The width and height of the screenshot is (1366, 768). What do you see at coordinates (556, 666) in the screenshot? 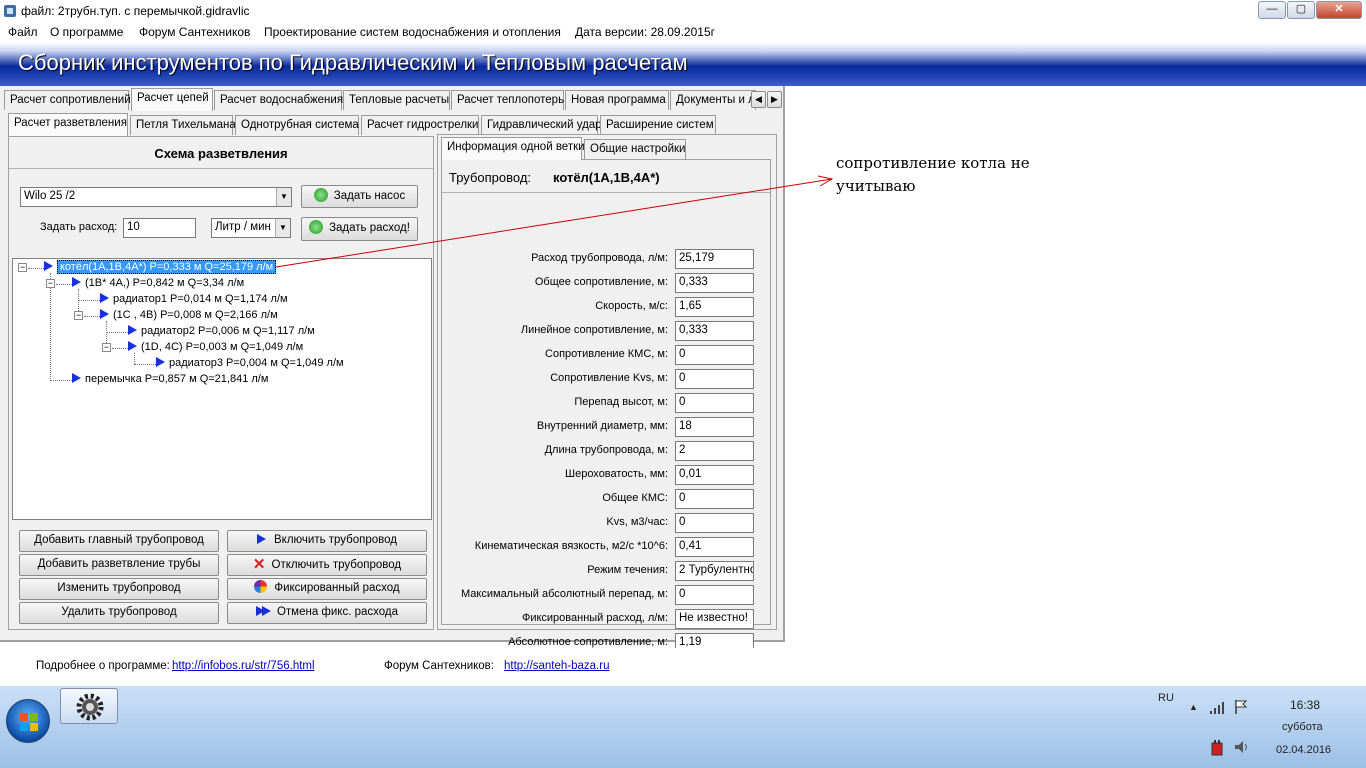
I see `forum-link: http://santeh-baza.ru` at bounding box center [556, 666].